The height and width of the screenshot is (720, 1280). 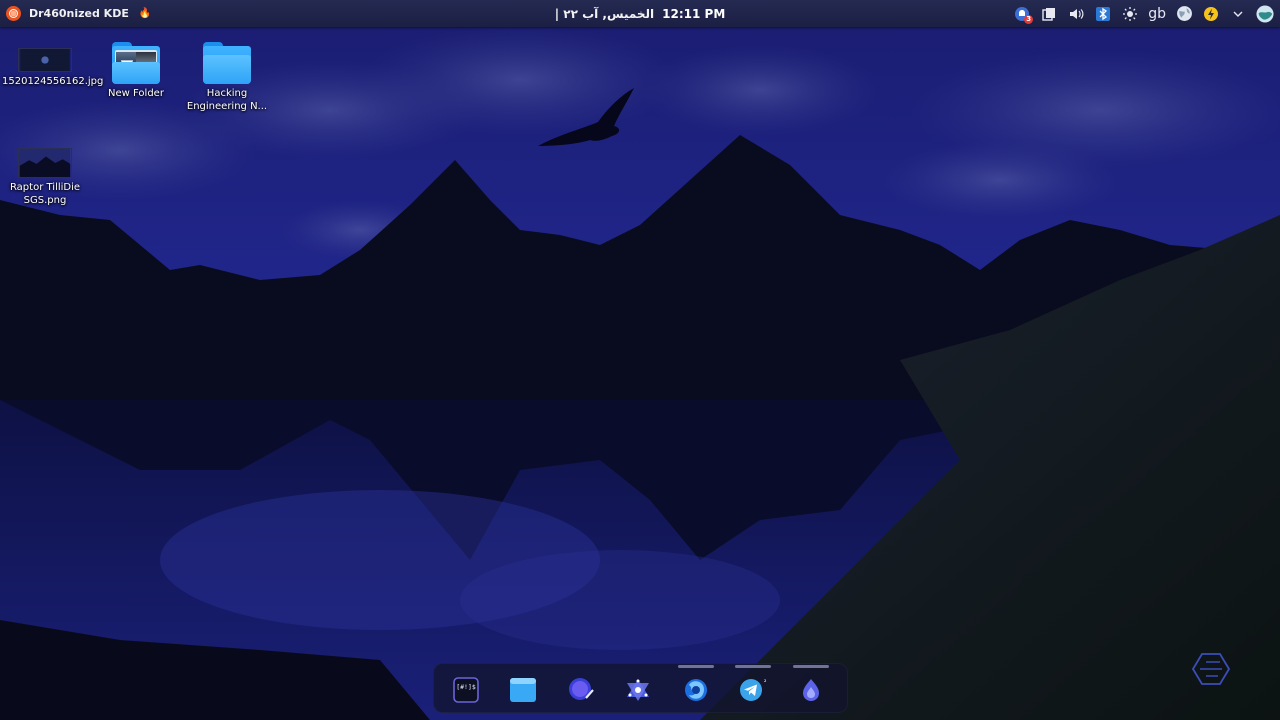 What do you see at coordinates (1265, 13) in the screenshot?
I see `user-avatar-icon` at bounding box center [1265, 13].